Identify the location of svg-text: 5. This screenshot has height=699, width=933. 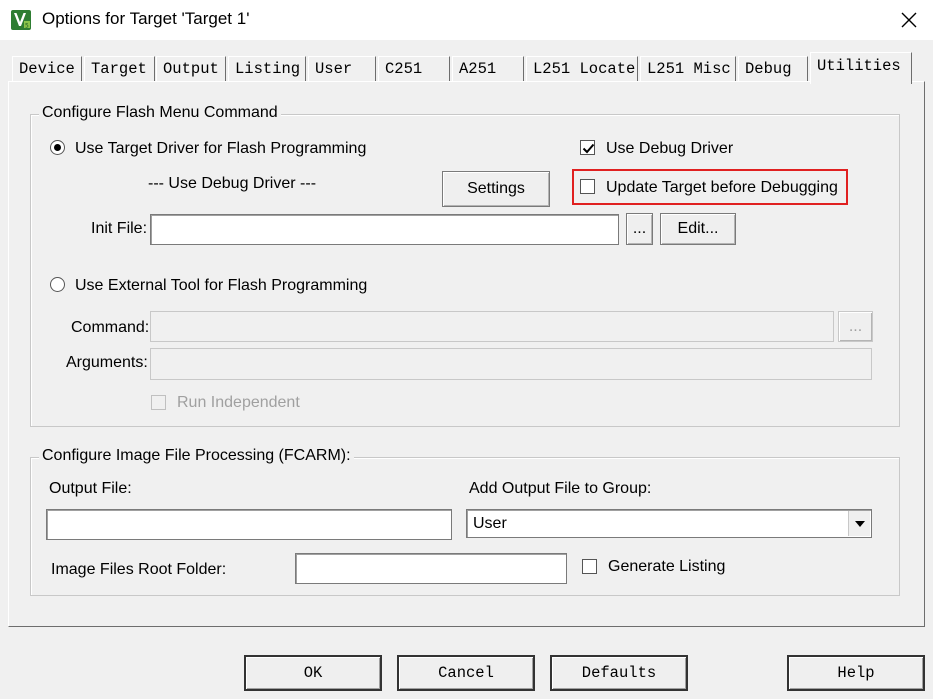
(27, 26).